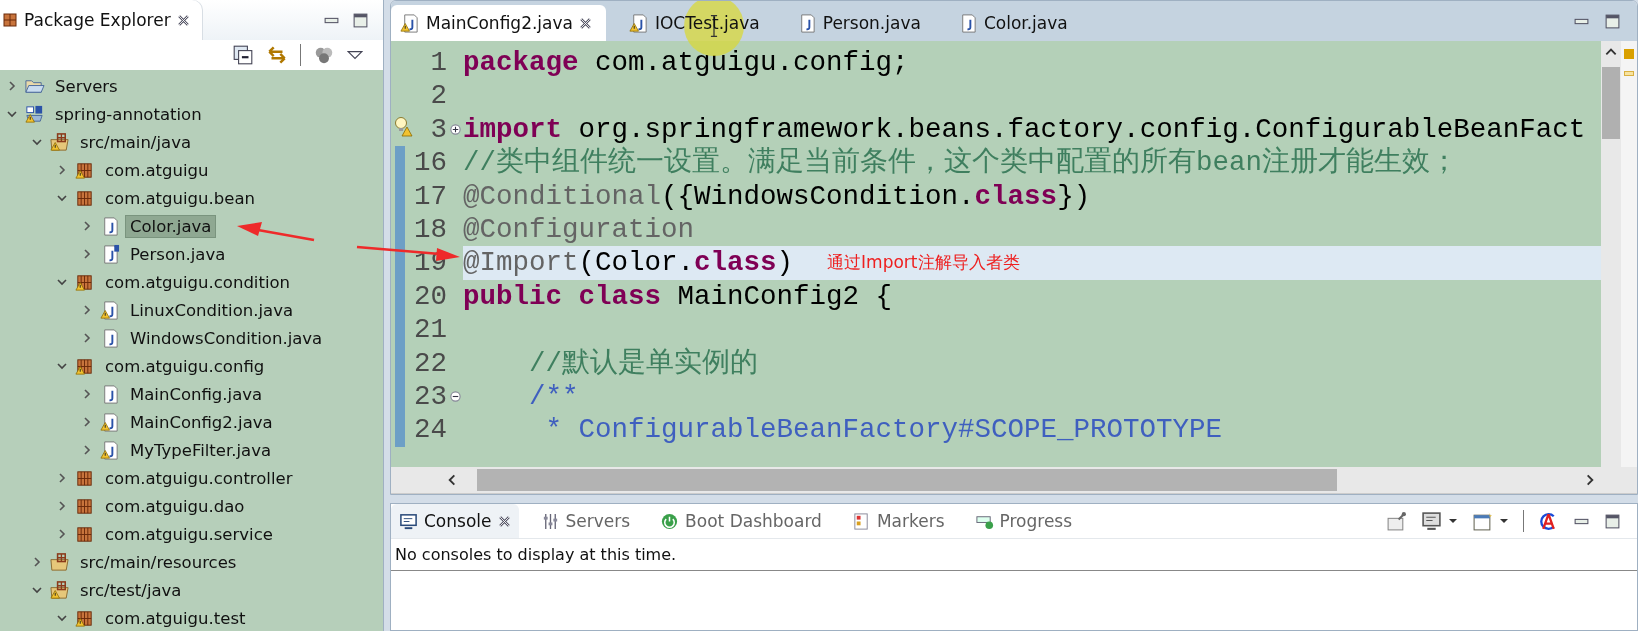 The height and width of the screenshot is (631, 1638). What do you see at coordinates (175, 506) in the screenshot?
I see `tree-item: com.atguigu.dao` at bounding box center [175, 506].